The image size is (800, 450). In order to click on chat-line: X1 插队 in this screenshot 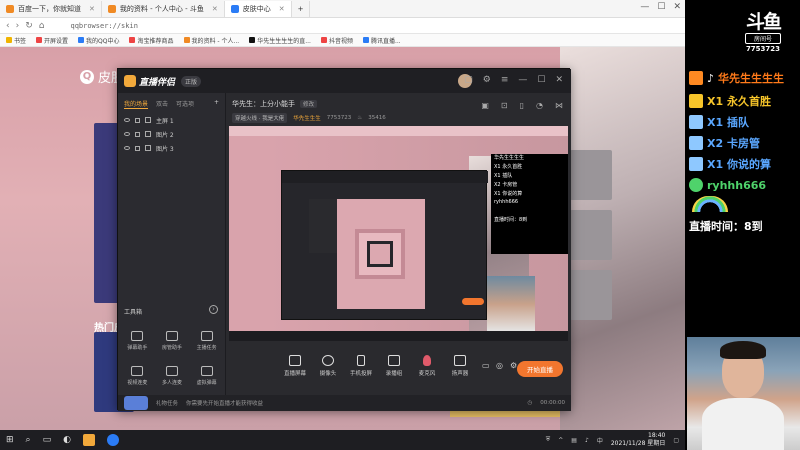, I will do `click(719, 122)`.